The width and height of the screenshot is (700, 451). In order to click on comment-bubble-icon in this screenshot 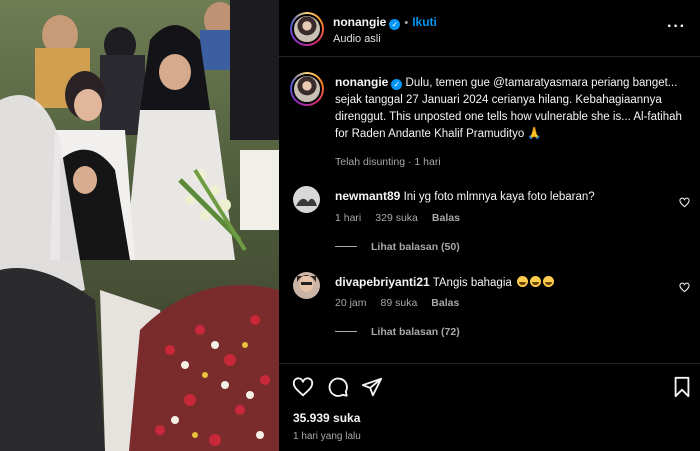, I will do `click(338, 387)`.